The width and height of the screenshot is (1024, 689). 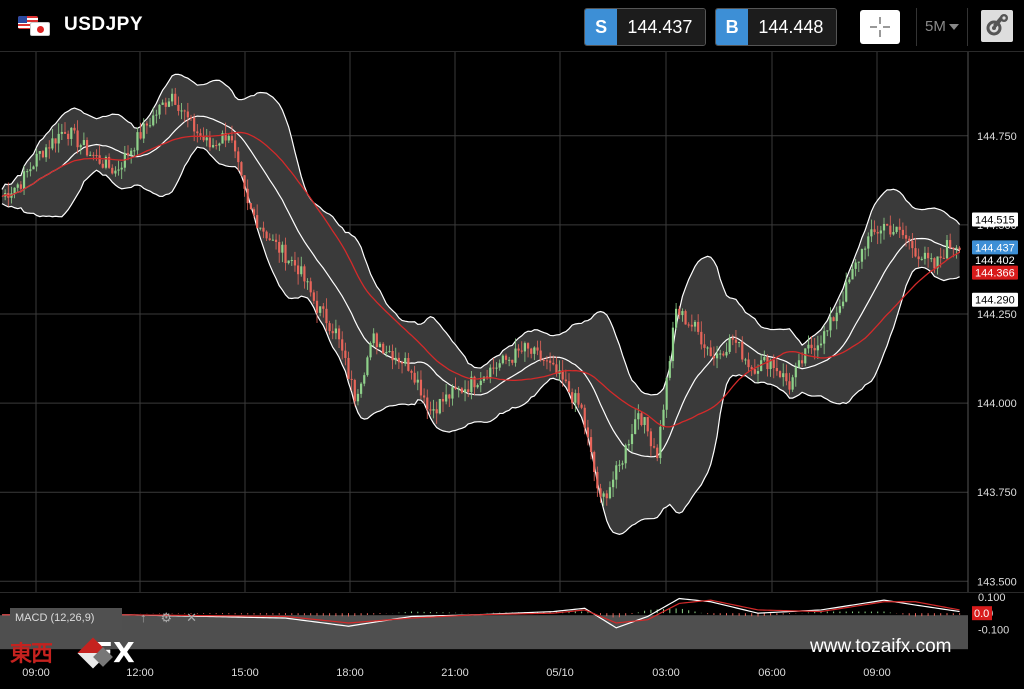 I want to click on macd-indicator-label: MACD (12,26,9), so click(x=66, y=619).